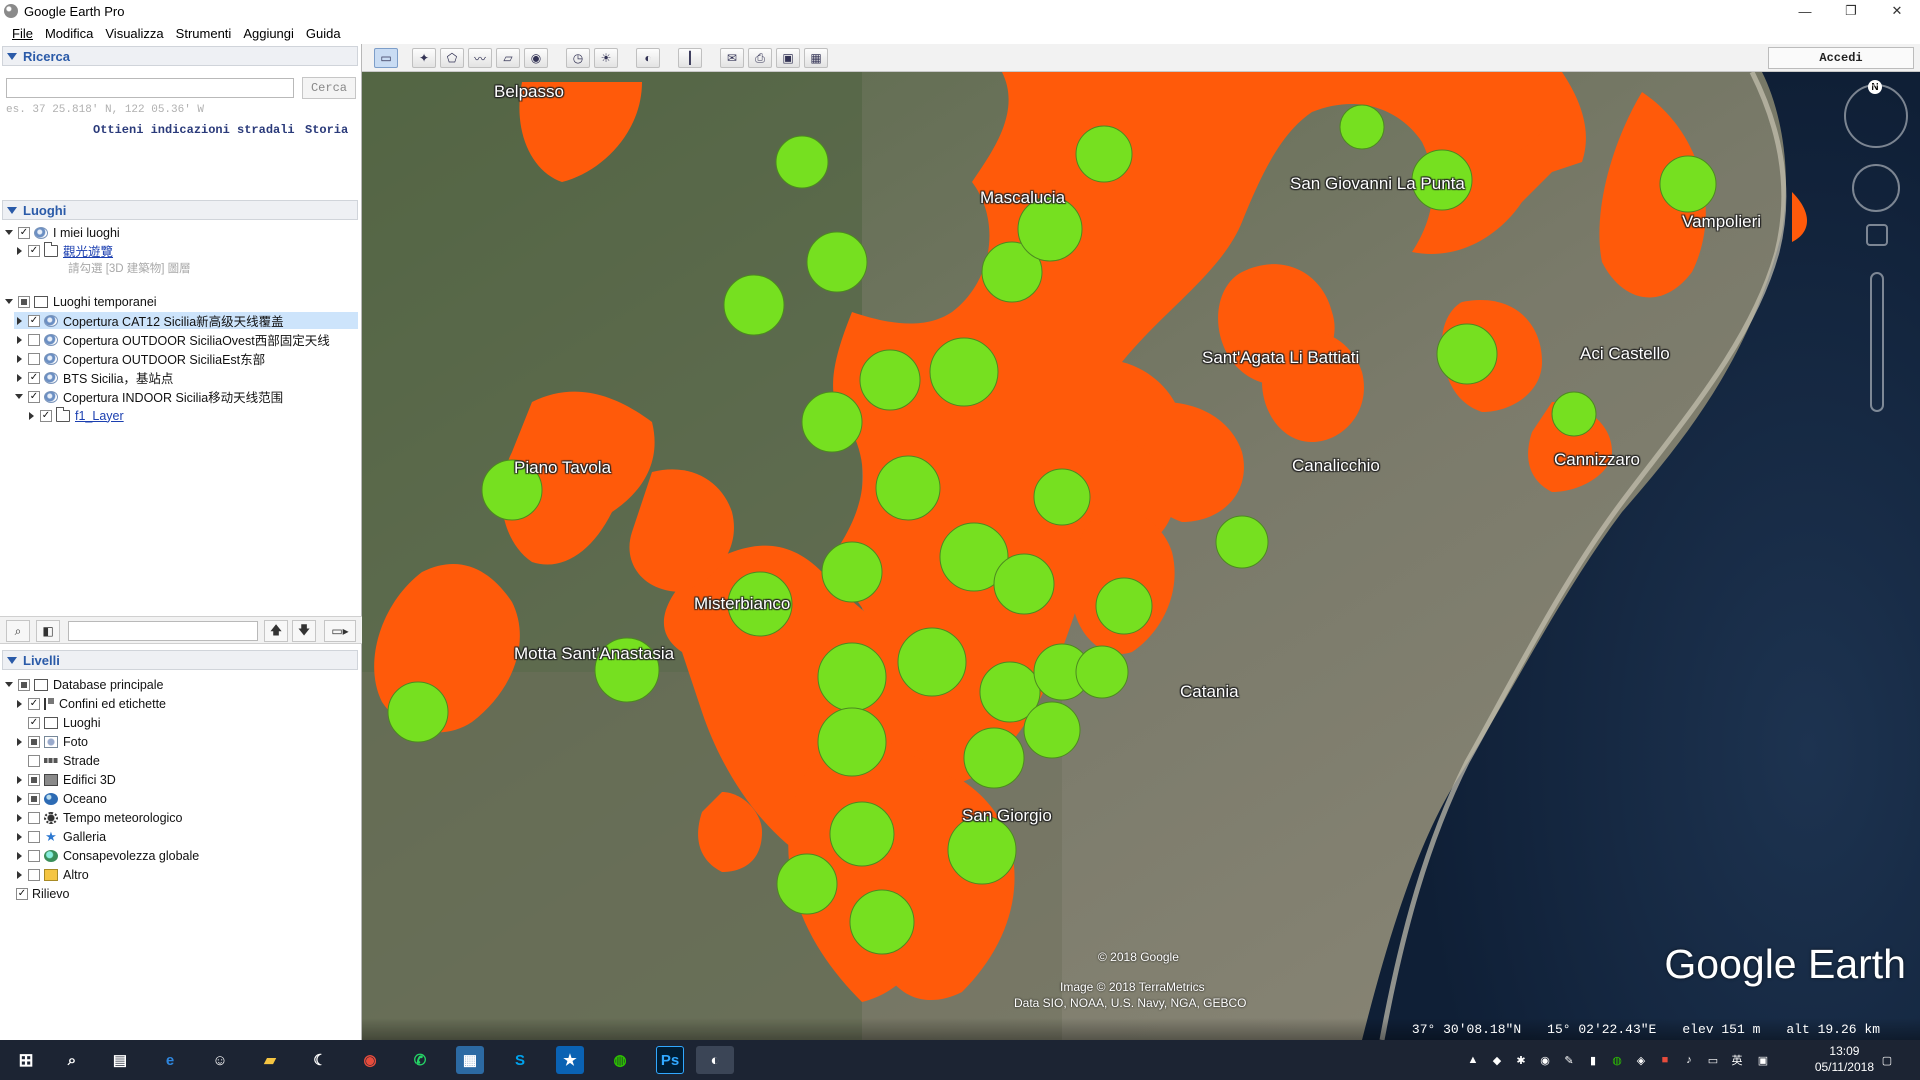 This screenshot has width=1920, height=1080. I want to click on volume-icon: ♪, so click(1689, 1060).